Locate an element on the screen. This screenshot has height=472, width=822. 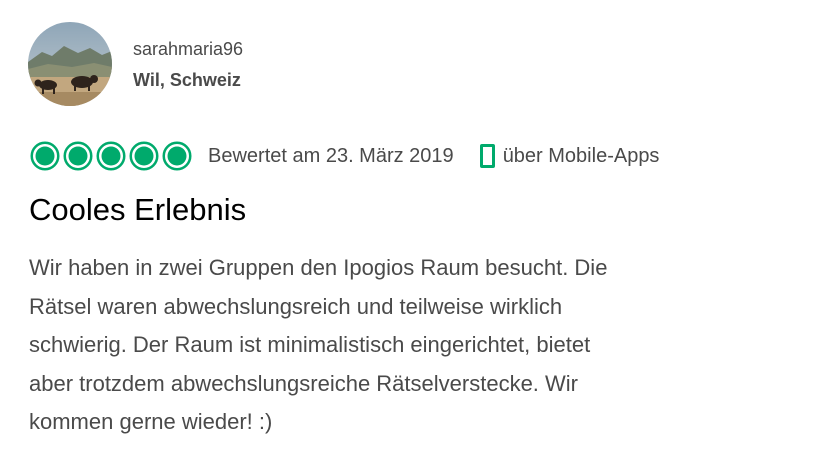
username: sarahmaria96 is located at coordinates (188, 49).